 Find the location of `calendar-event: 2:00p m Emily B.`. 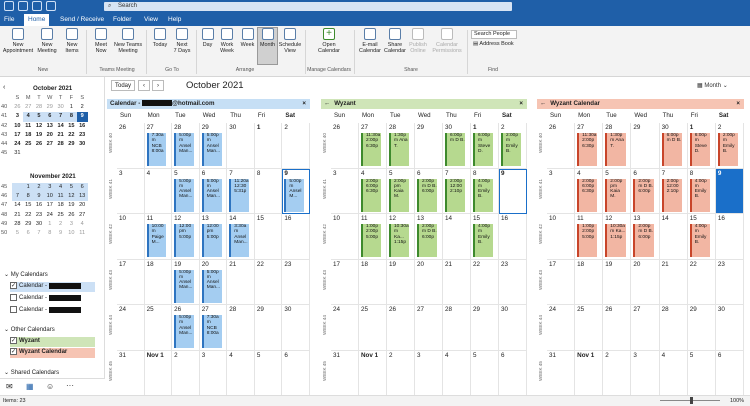

calendar-event: 2:00p m Emily B. is located at coordinates (511, 149).